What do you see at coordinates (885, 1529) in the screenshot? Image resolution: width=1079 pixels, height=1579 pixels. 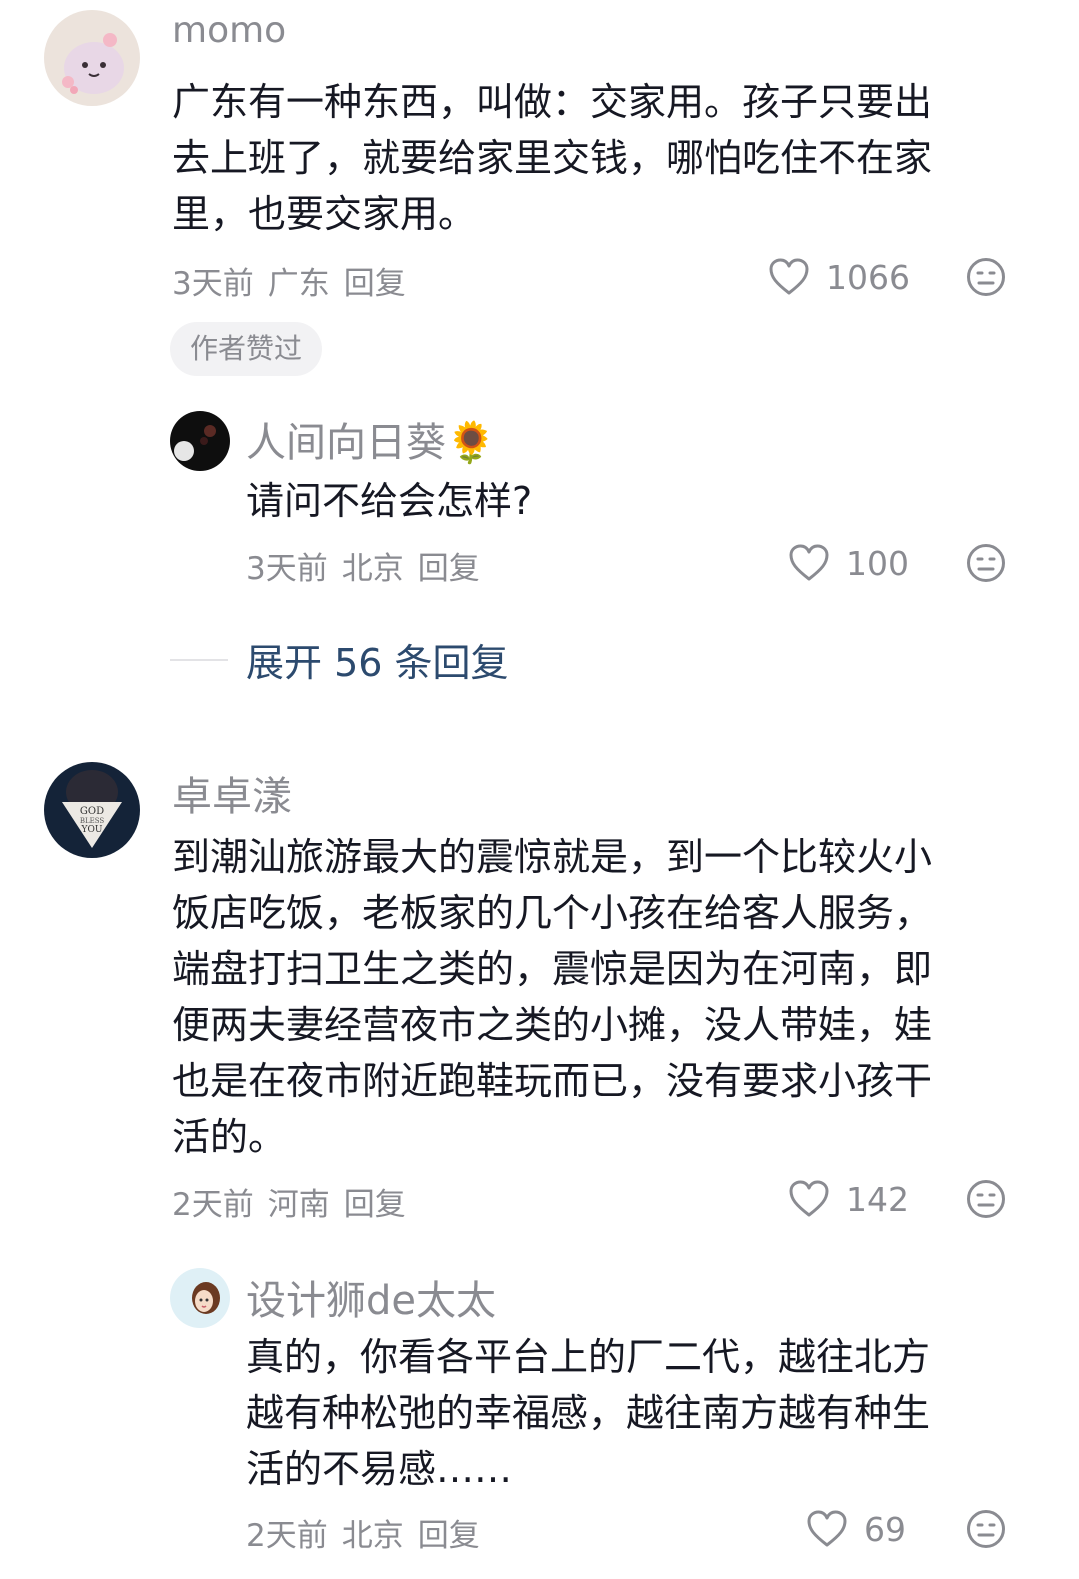 I see `like-count: 69` at bounding box center [885, 1529].